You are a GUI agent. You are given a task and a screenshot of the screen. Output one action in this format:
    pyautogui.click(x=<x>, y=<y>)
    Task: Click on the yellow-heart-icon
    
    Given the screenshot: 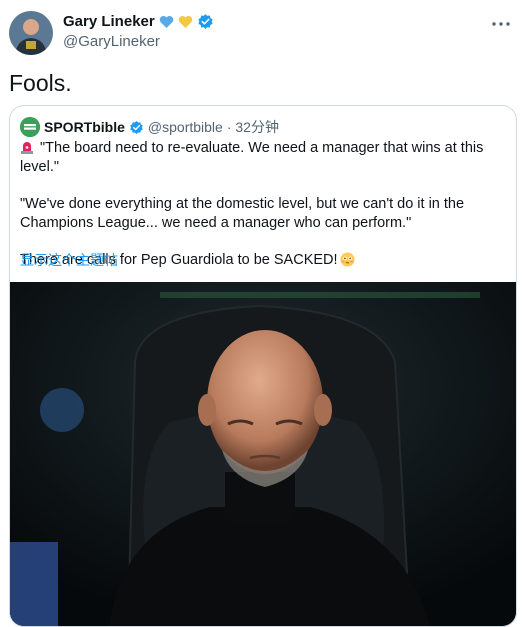 What is the action you would take?
    pyautogui.click(x=185, y=21)
    